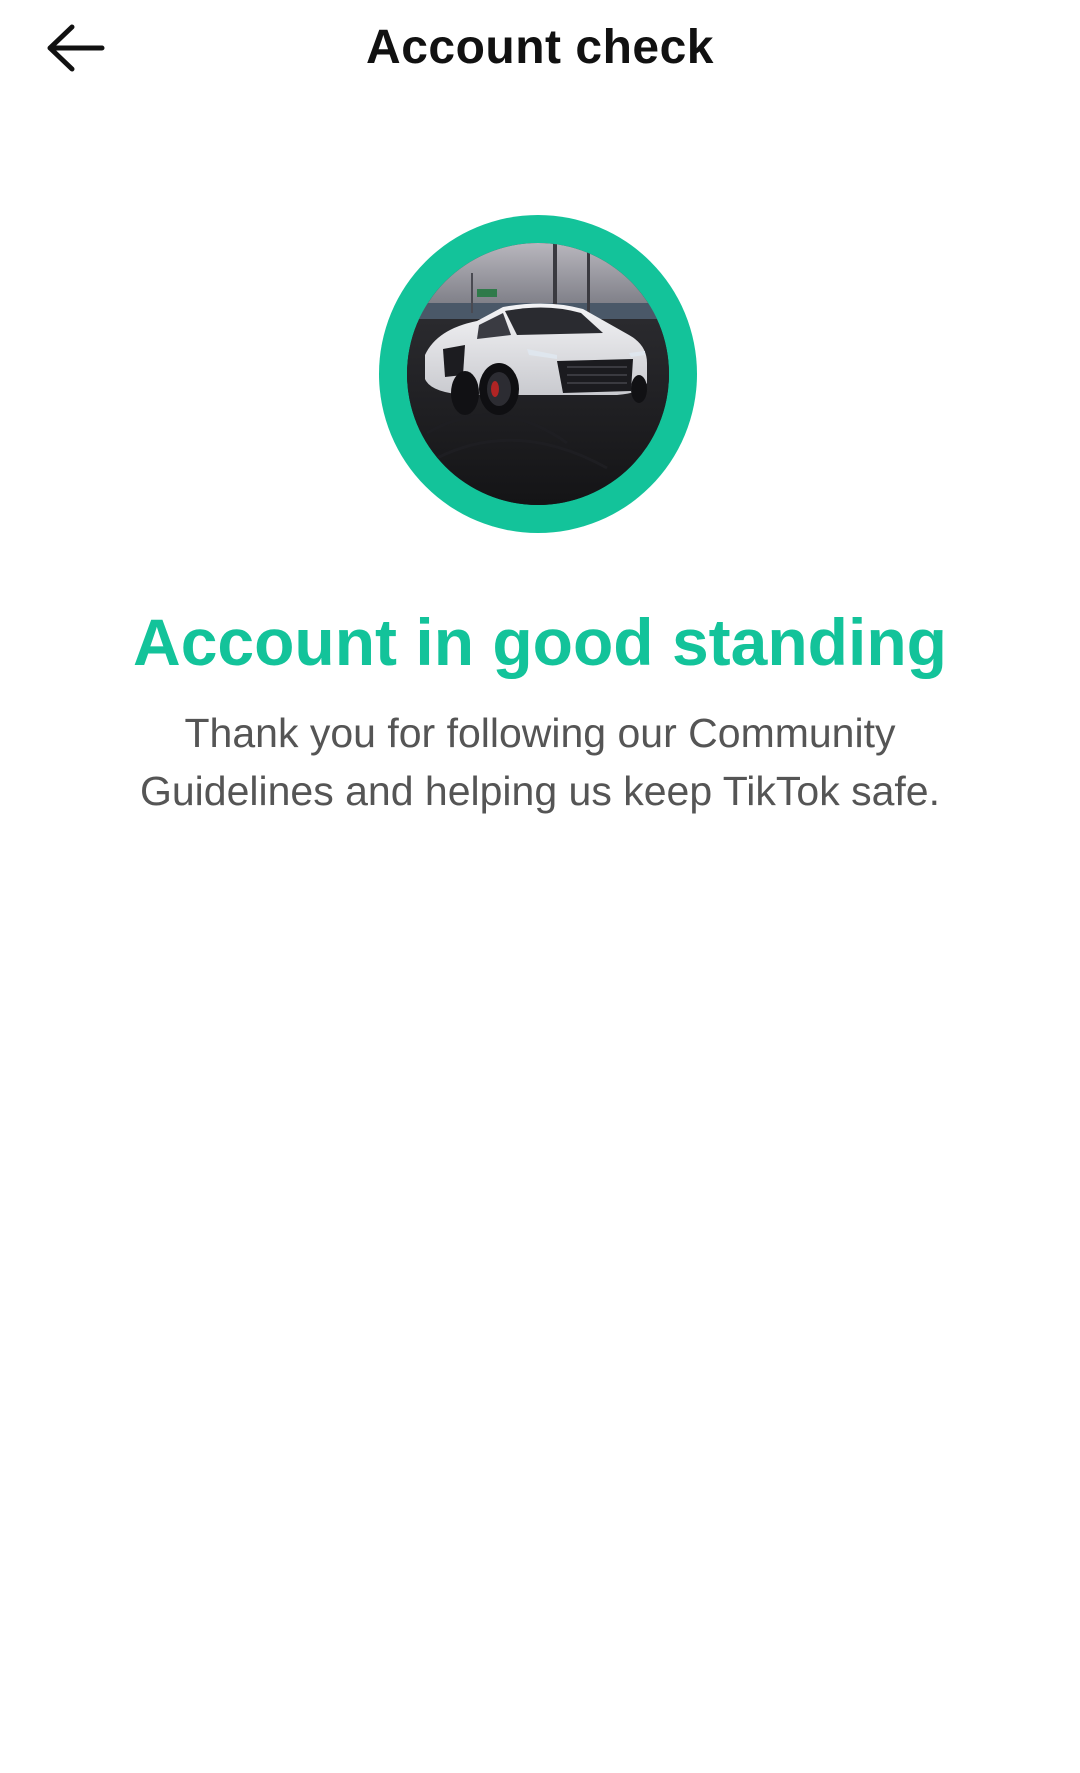  I want to click on page-title: Account check, so click(540, 47).